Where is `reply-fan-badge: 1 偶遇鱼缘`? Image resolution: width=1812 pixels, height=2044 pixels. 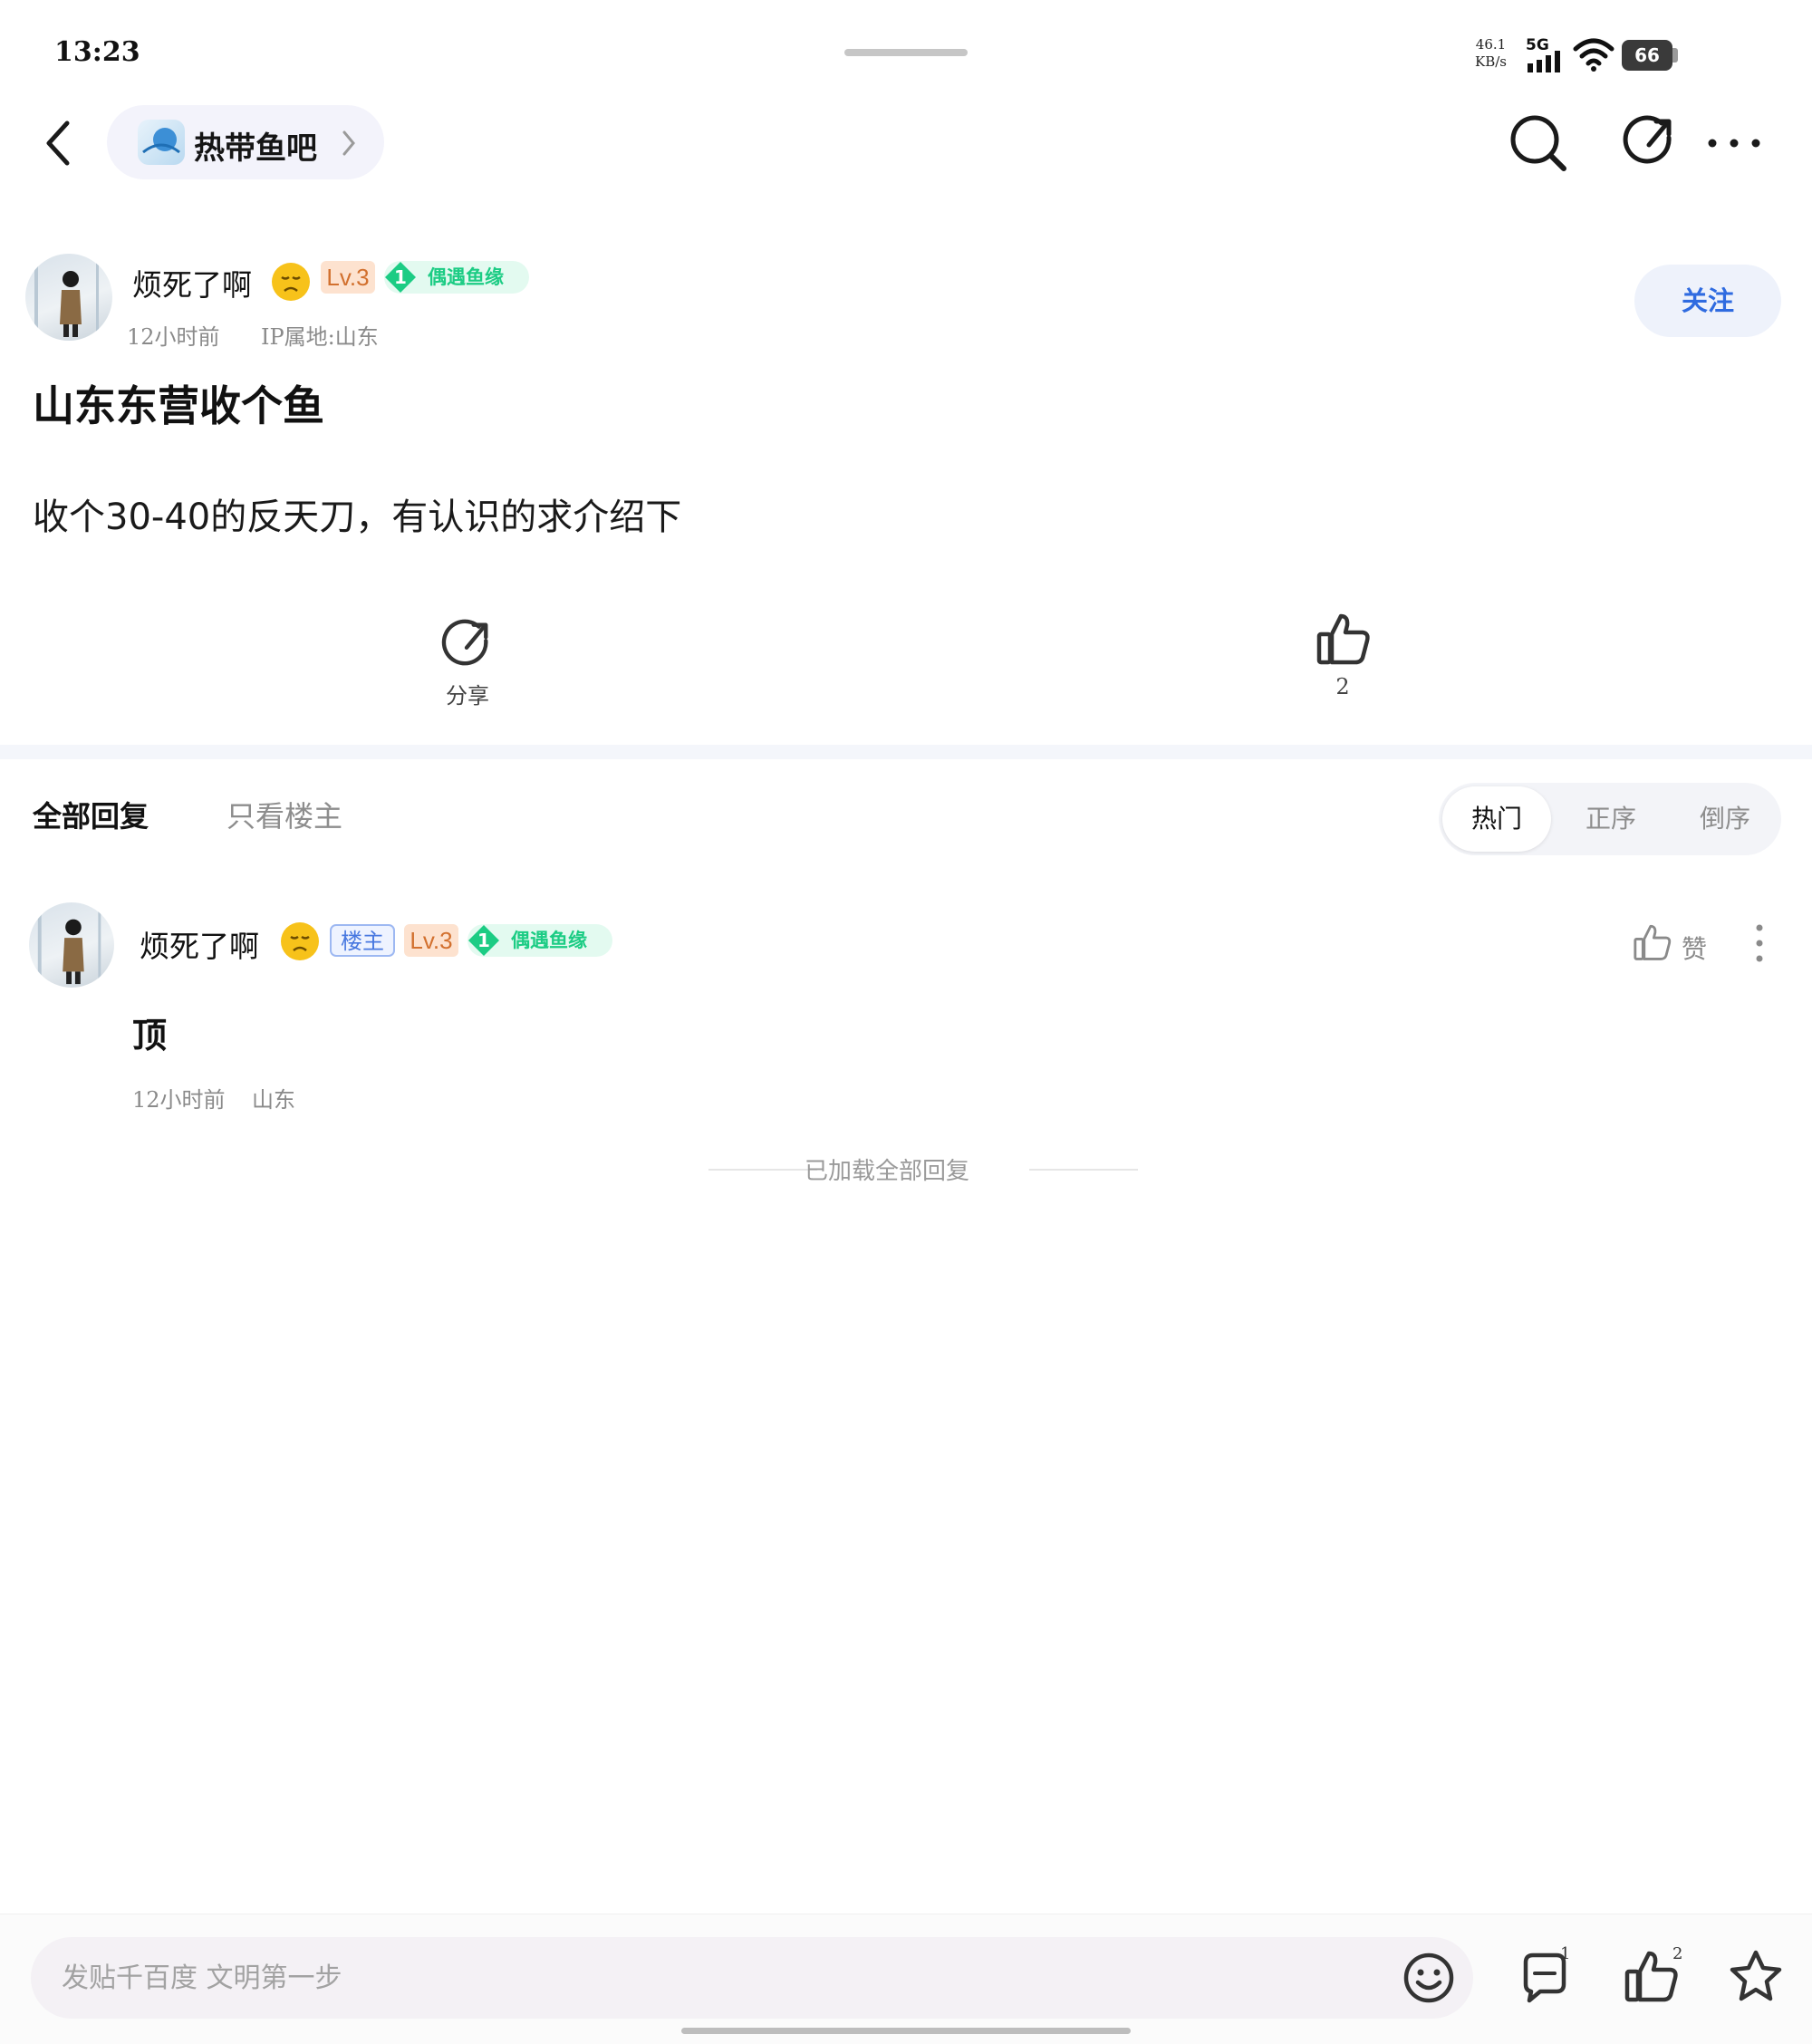 reply-fan-badge: 1 偶遇鱼缘 is located at coordinates (539, 940).